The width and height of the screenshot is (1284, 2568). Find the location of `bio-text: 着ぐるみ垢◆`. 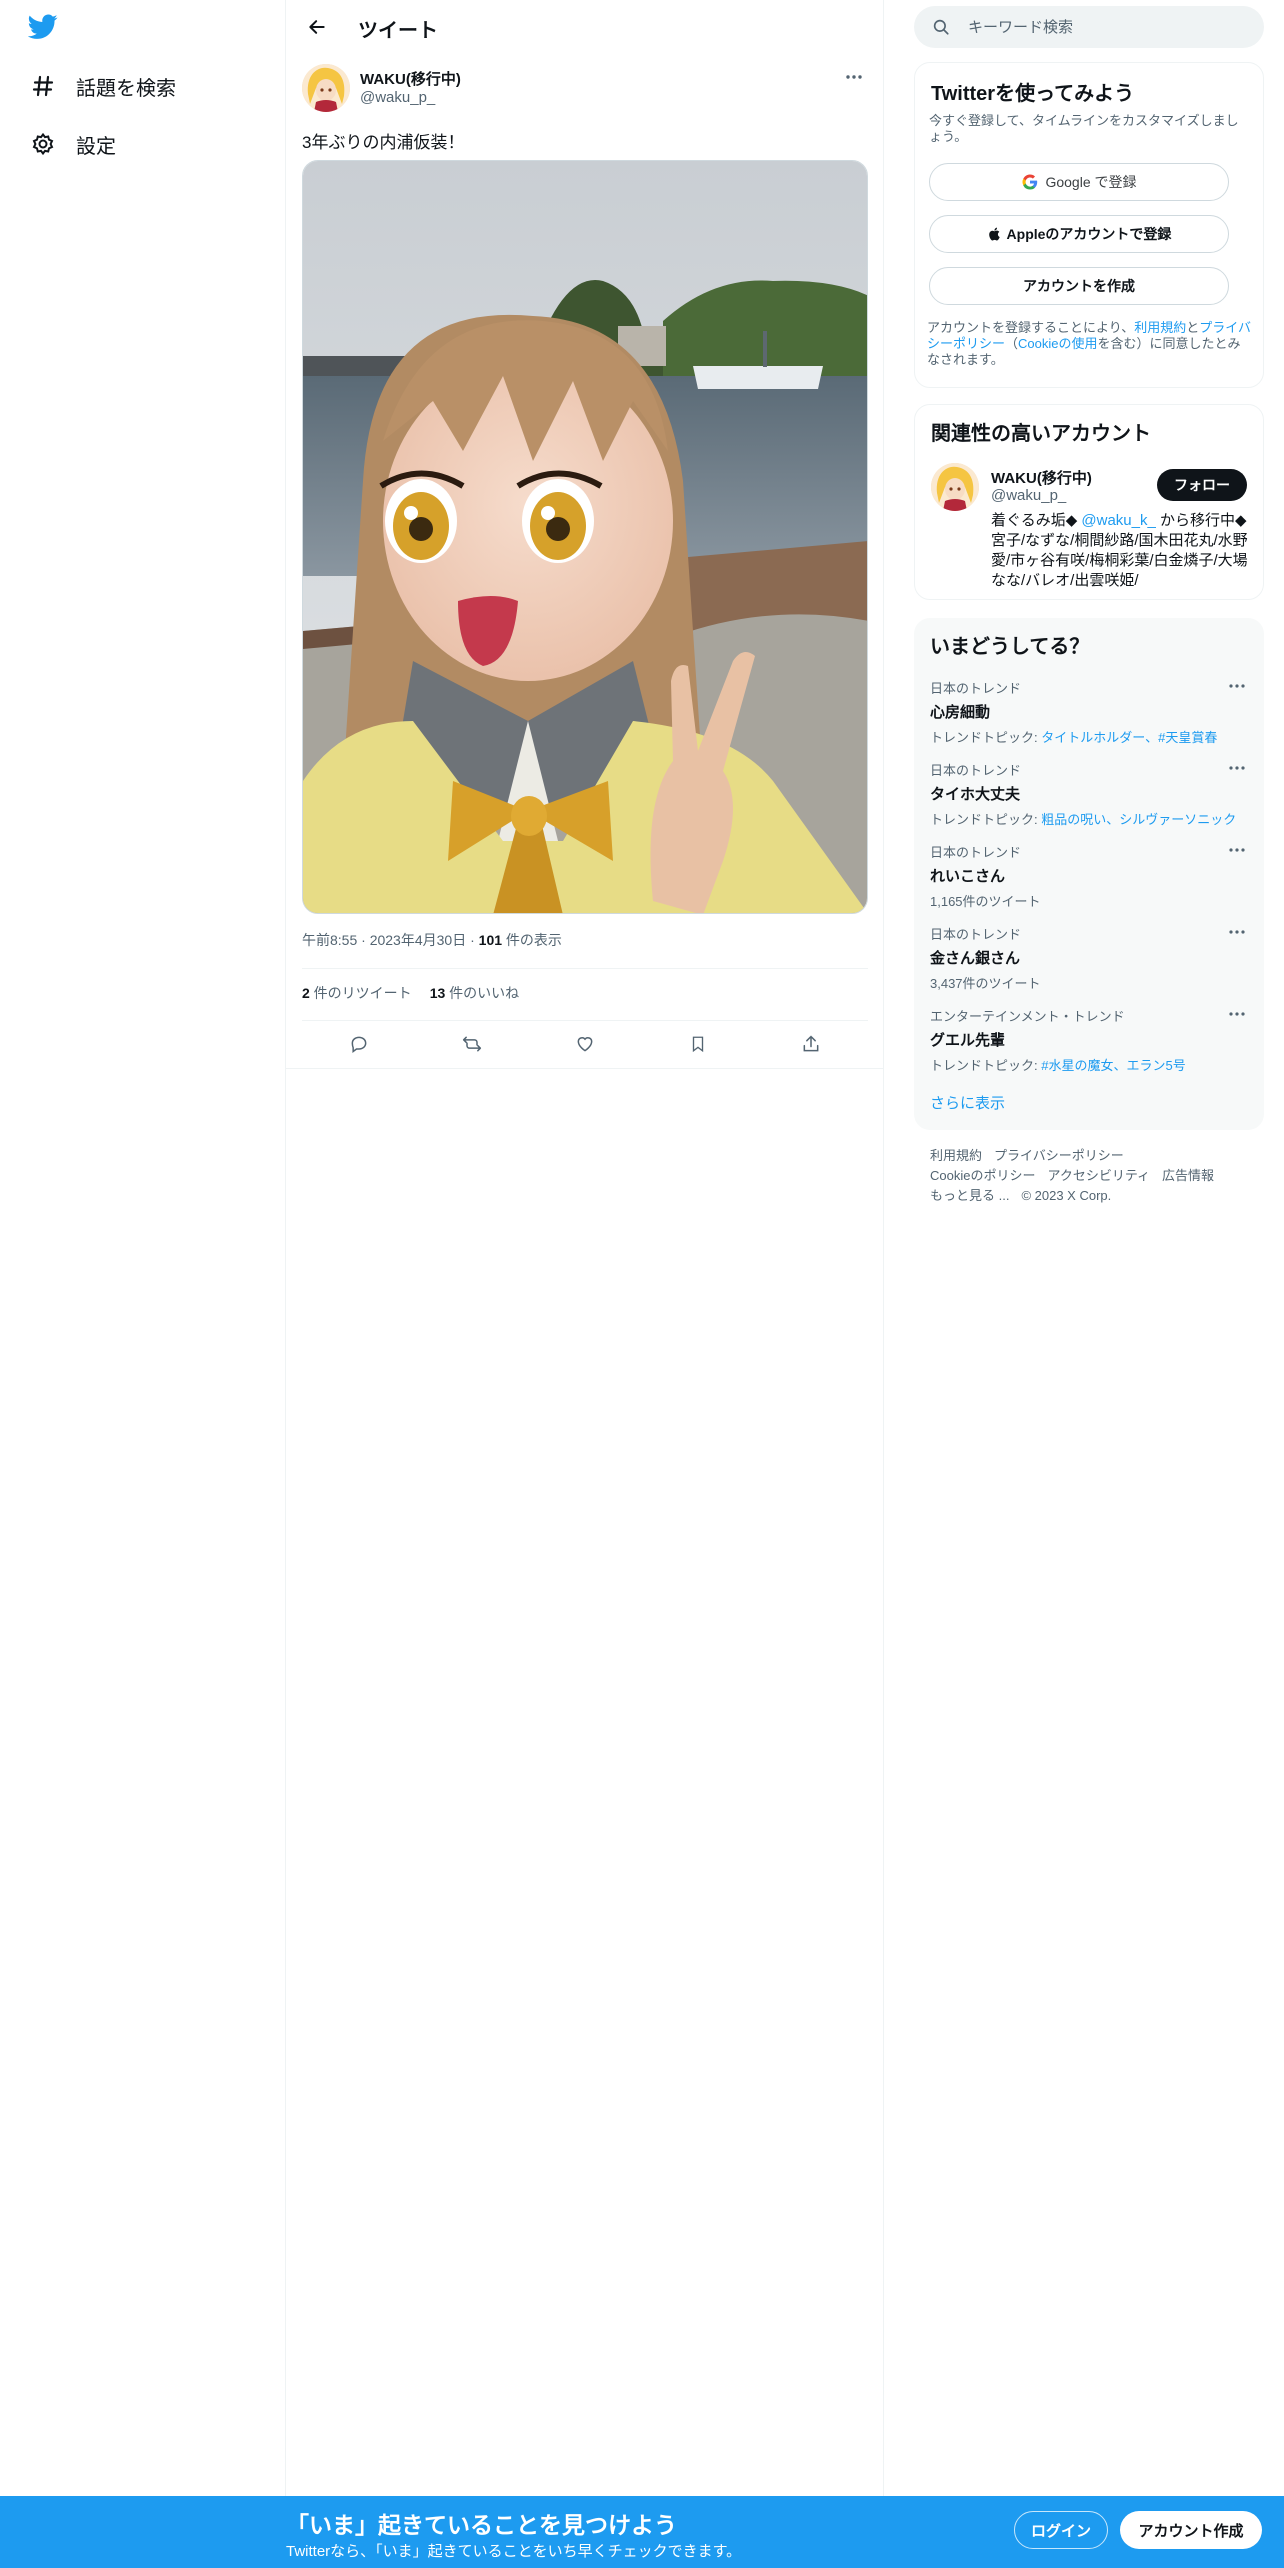

bio-text: 着ぐるみ垢◆ is located at coordinates (1036, 520).